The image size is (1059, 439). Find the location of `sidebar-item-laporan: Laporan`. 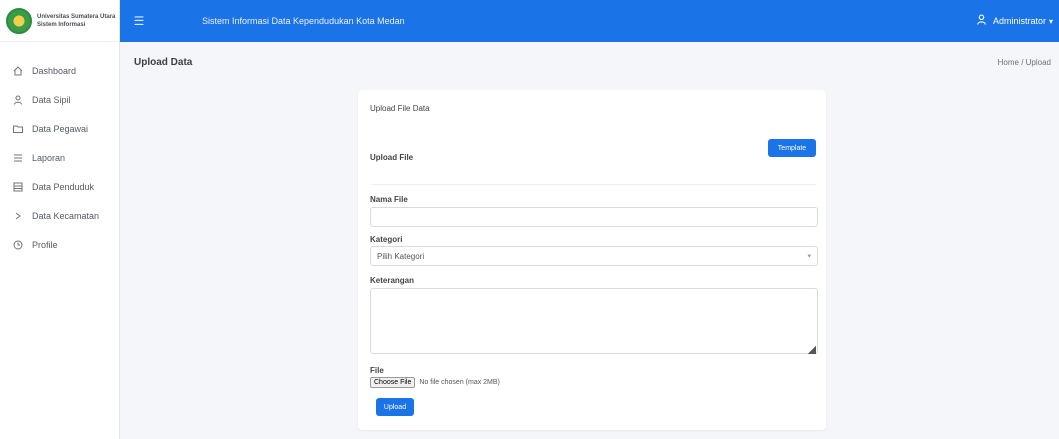

sidebar-item-laporan: Laporan is located at coordinates (59, 157).